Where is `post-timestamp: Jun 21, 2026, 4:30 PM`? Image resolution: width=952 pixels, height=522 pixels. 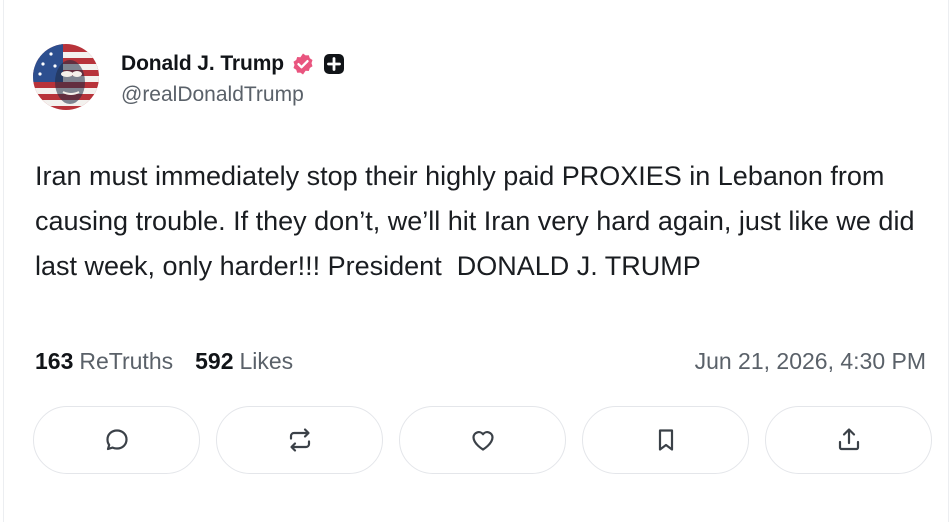 post-timestamp: Jun 21, 2026, 4:30 PM is located at coordinates (810, 361).